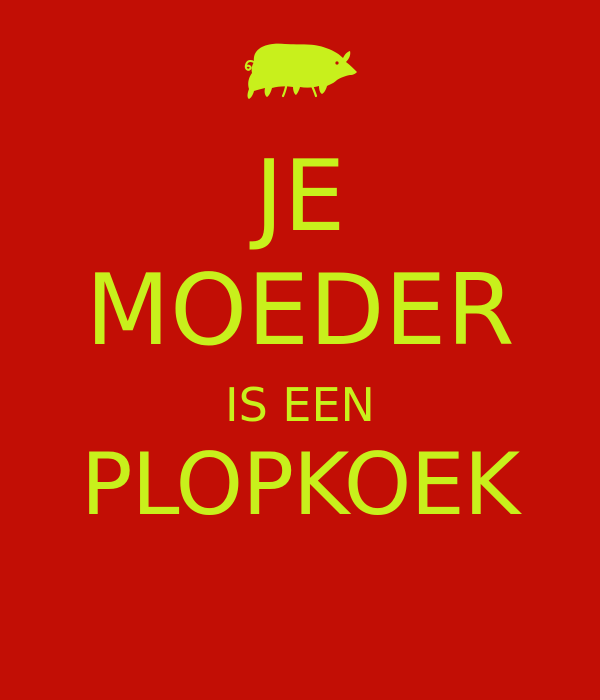 This screenshot has width=600, height=700. Describe the element at coordinates (300, 197) in the screenshot. I see `headline-line-1: JE` at that location.